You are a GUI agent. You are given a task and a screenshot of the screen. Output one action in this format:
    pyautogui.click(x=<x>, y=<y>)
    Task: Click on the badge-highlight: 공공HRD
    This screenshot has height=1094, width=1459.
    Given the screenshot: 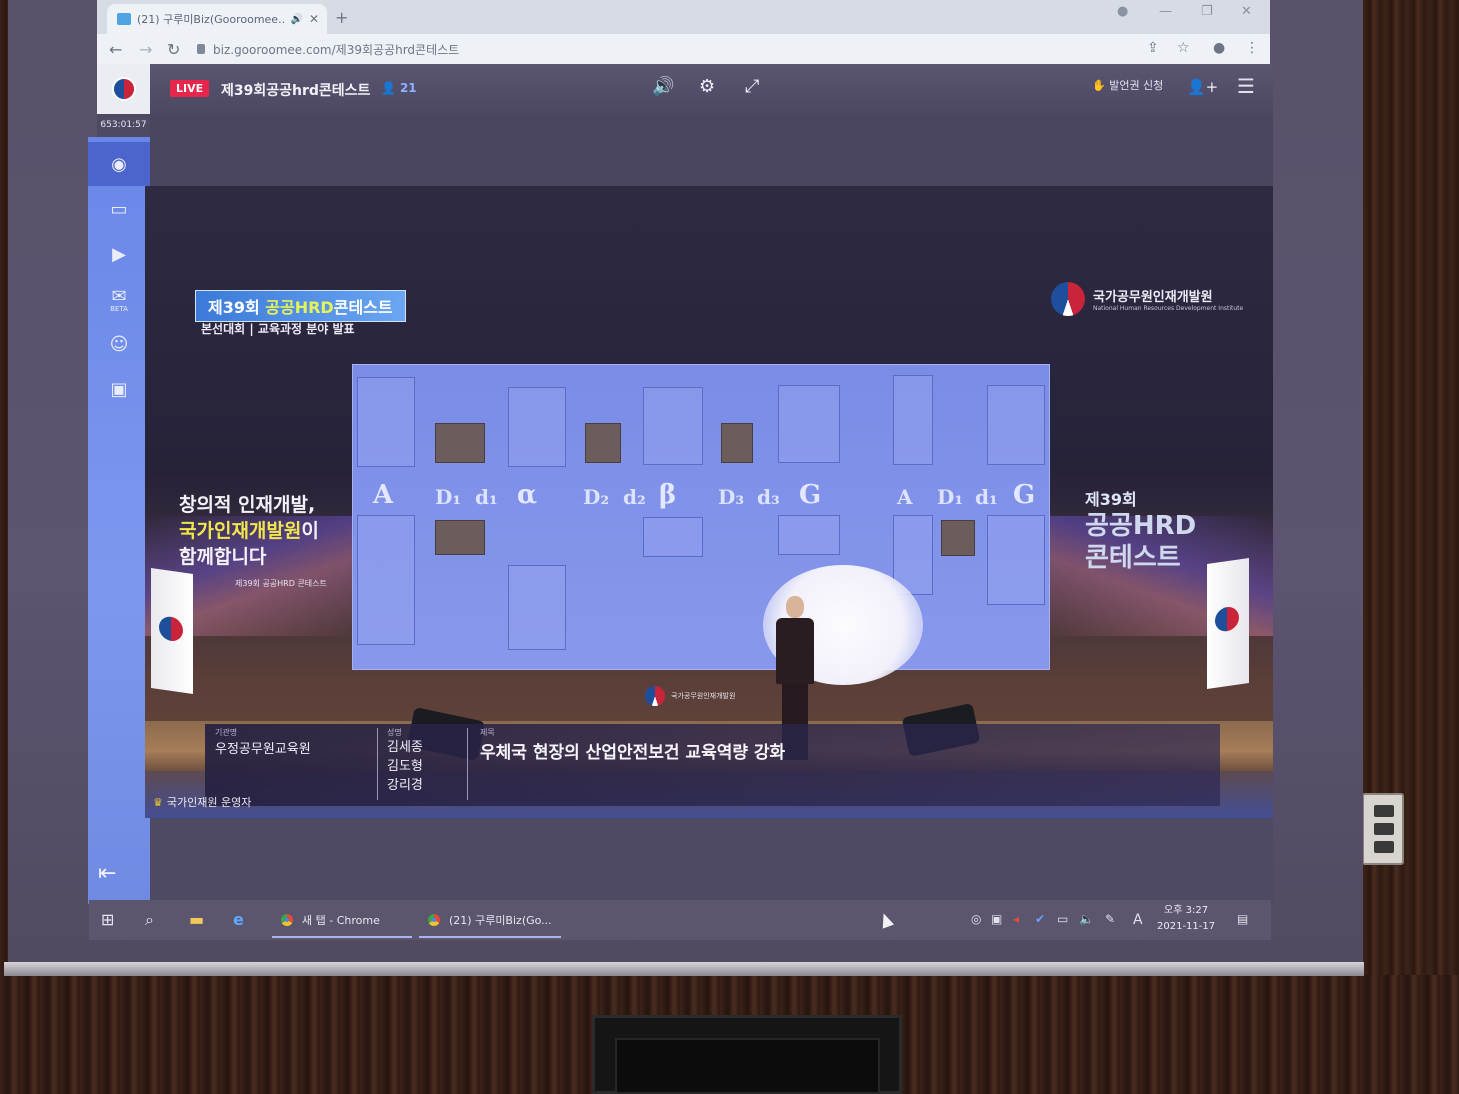 What is the action you would take?
    pyautogui.click(x=299, y=307)
    